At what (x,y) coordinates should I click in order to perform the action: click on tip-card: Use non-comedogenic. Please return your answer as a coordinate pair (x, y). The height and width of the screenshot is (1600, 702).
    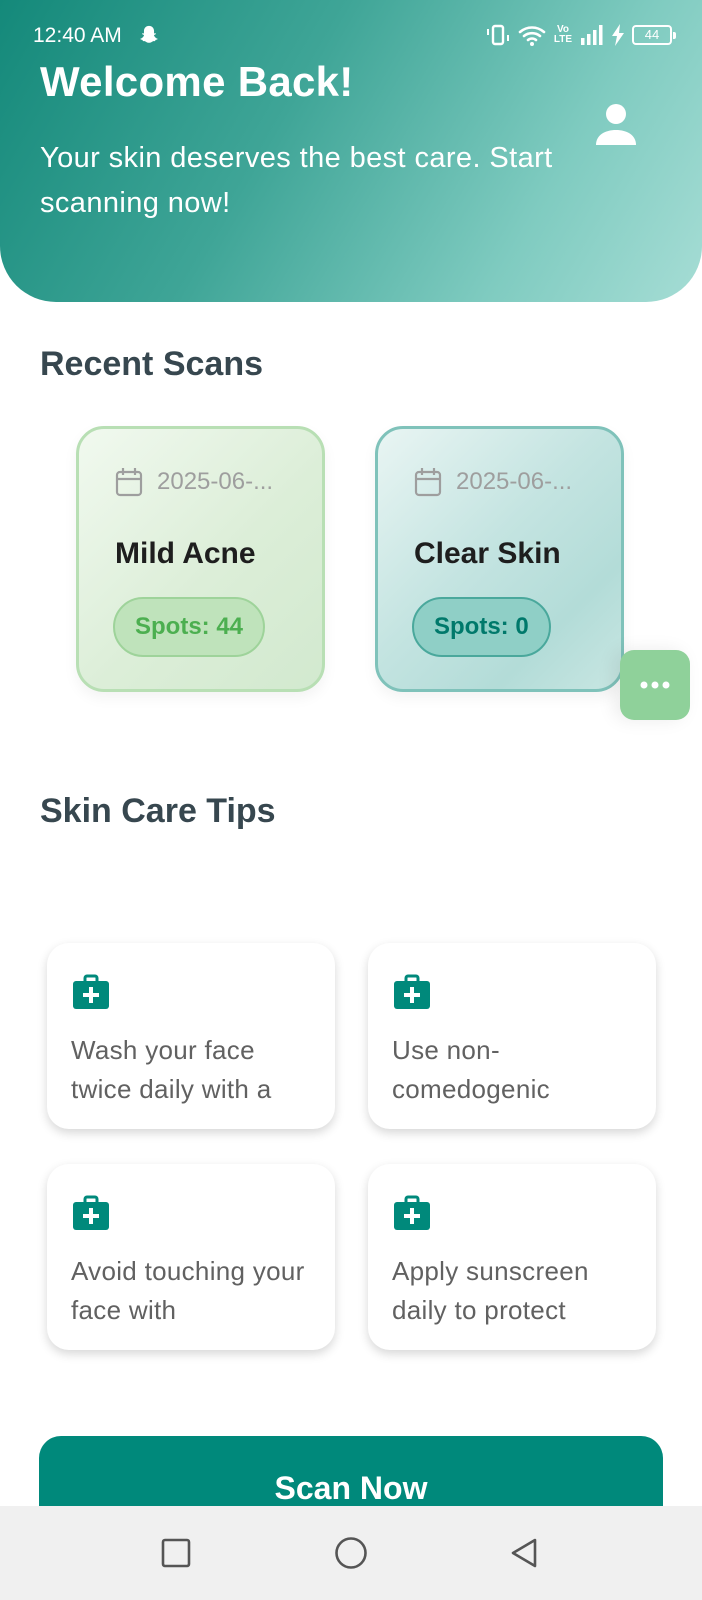
    Looking at the image, I should click on (512, 1036).